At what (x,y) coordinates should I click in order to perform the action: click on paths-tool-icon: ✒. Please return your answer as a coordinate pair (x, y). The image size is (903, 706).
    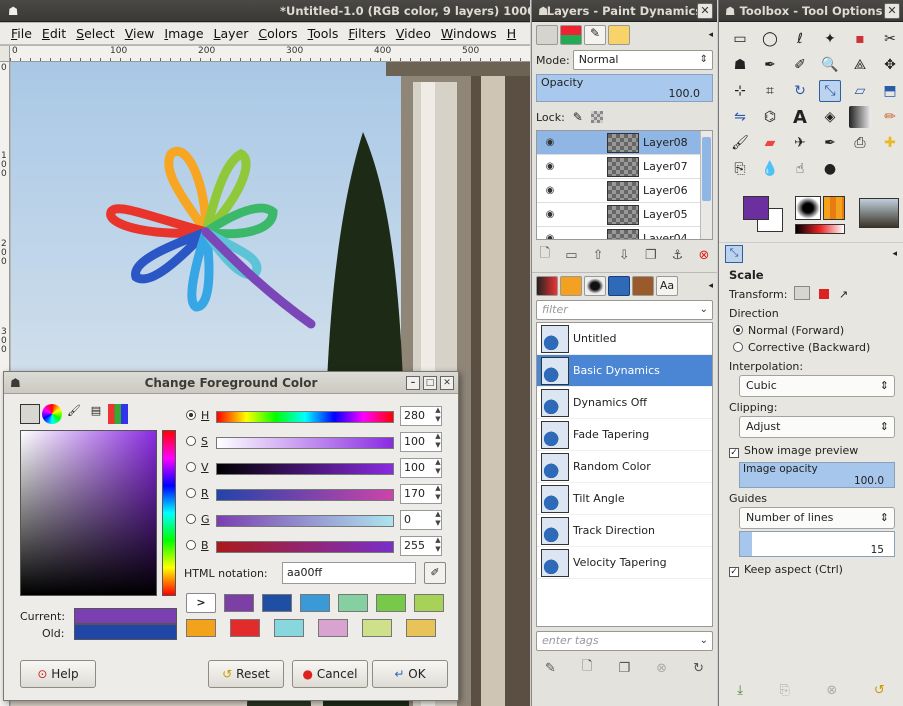
    Looking at the image, I should click on (770, 65).